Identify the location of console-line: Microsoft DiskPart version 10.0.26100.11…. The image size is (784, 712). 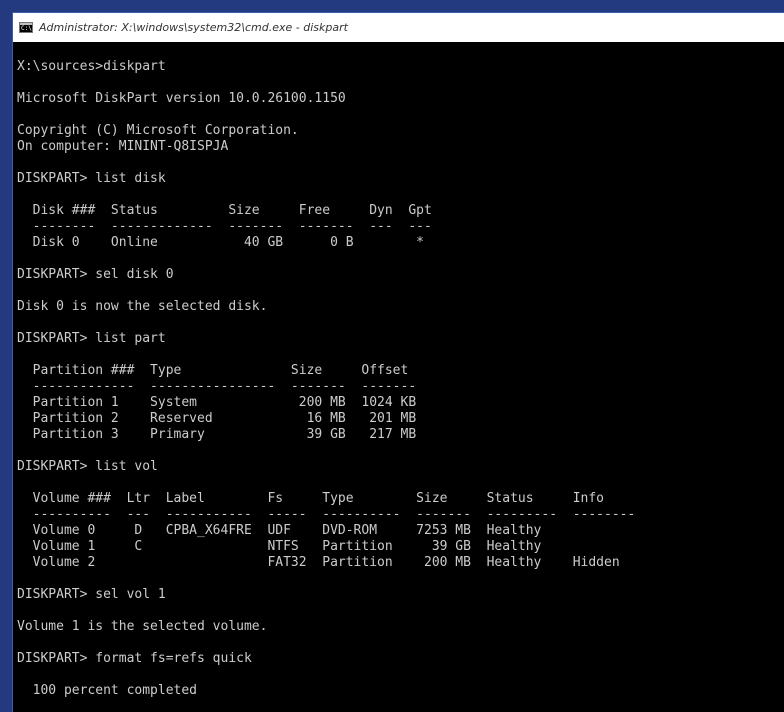
(181, 98).